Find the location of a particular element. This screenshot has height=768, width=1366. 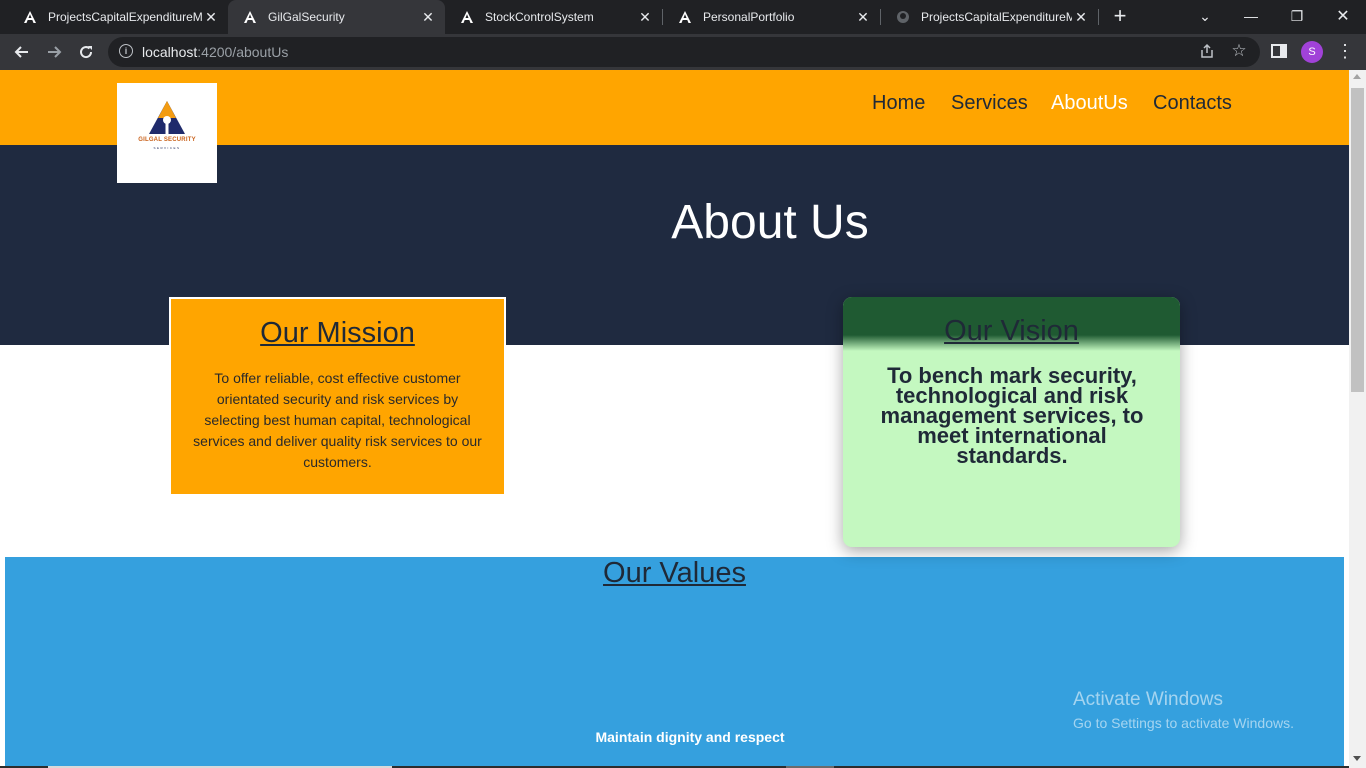

side-panel-icon is located at coordinates (1279, 51).